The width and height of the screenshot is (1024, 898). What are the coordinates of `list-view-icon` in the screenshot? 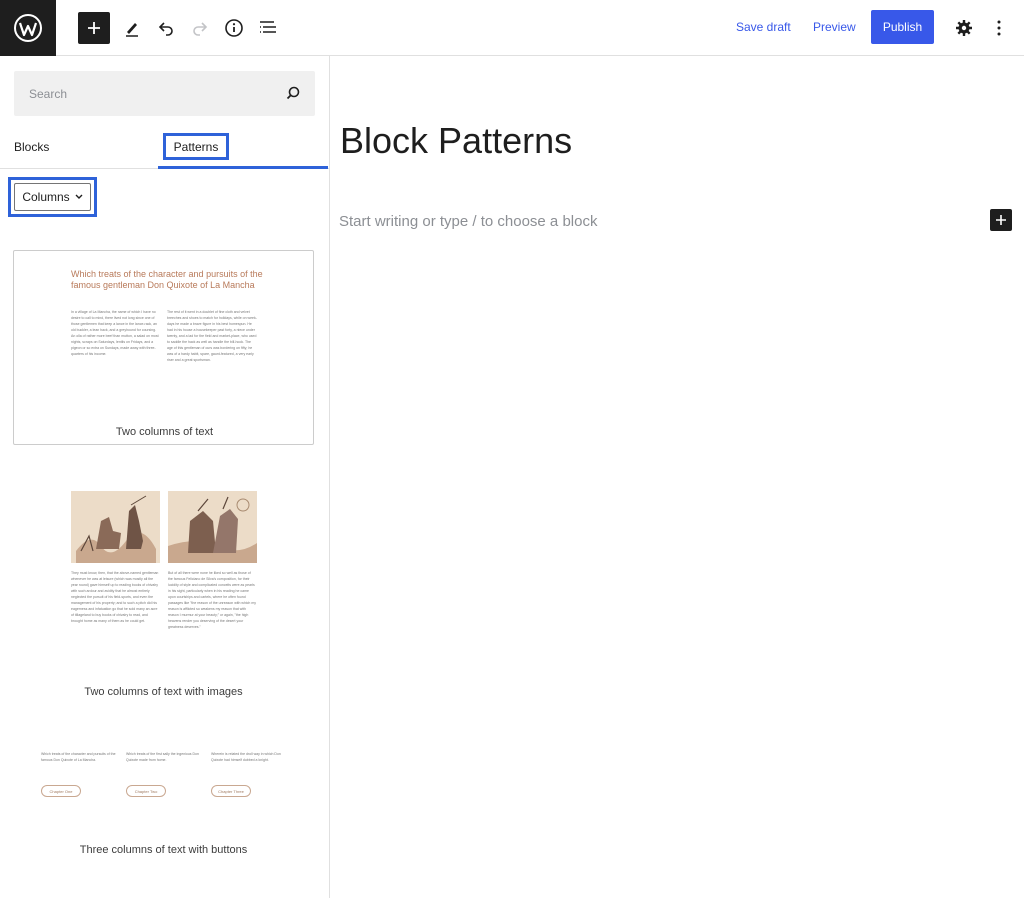 It's located at (268, 28).